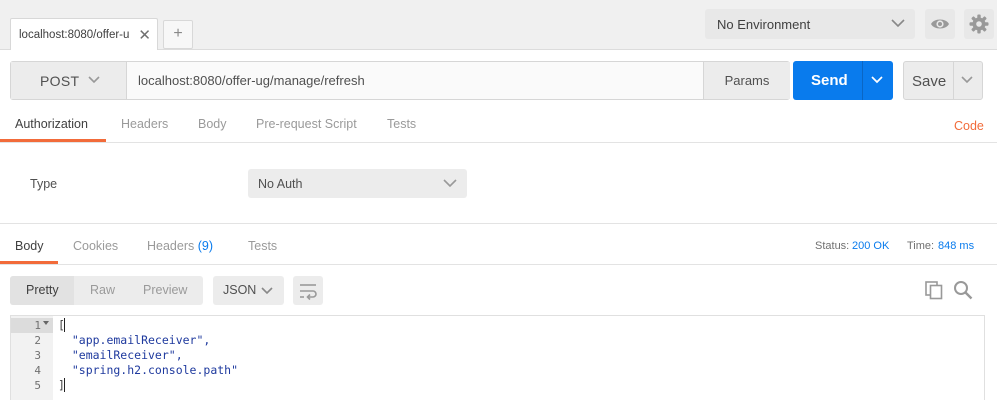  I want to click on line-number: 1, so click(37, 325).